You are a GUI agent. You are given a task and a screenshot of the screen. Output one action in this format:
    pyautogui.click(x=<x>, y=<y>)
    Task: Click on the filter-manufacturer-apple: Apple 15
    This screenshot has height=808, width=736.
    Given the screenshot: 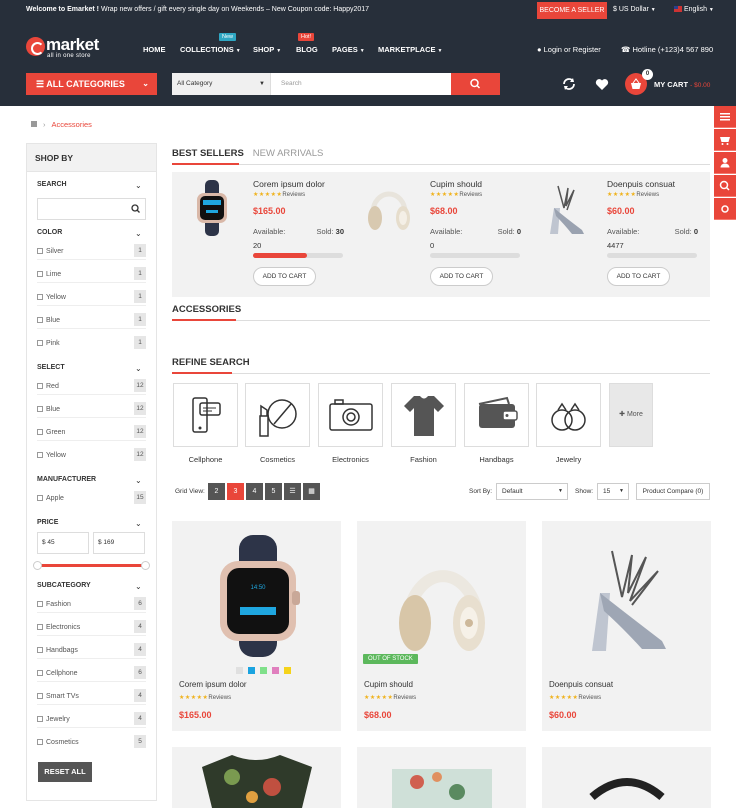 What is the action you would take?
    pyautogui.click(x=91, y=497)
    